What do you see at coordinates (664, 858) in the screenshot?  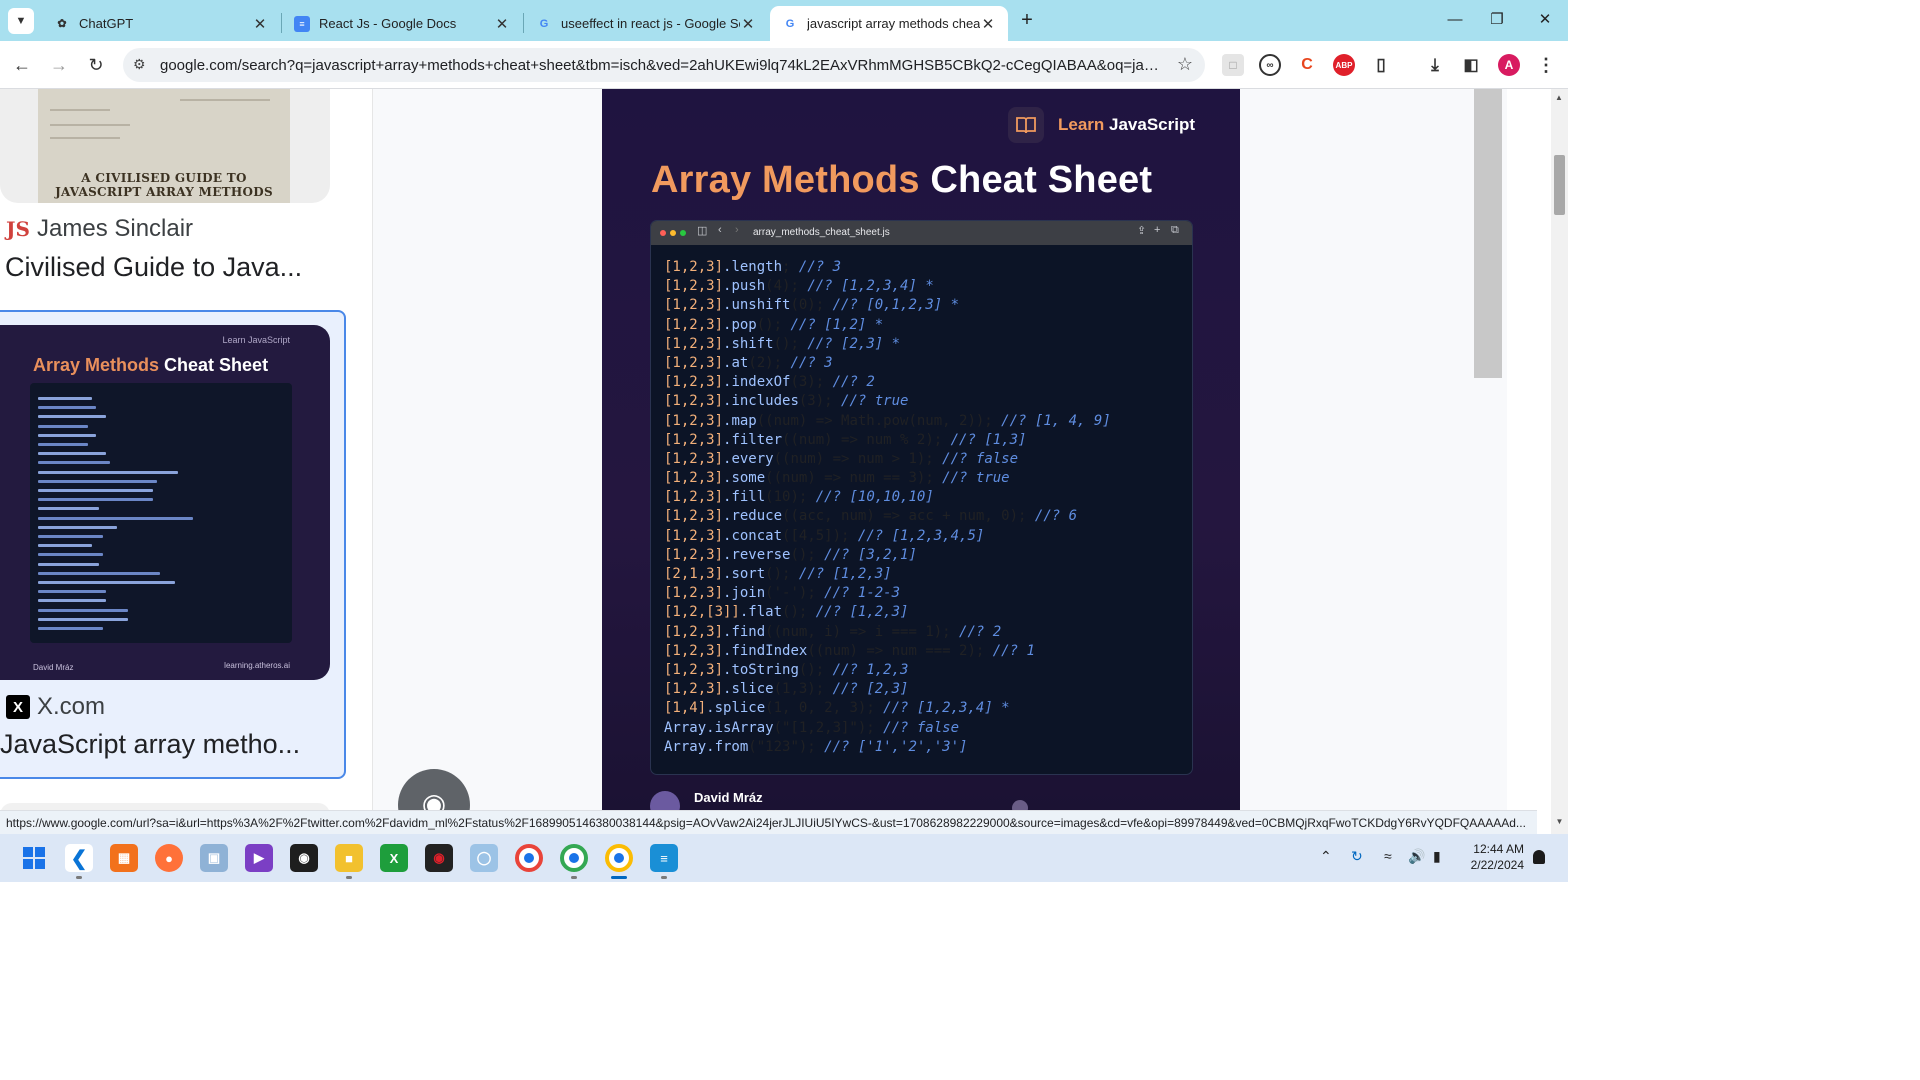 I see `notepad-icon: ≡` at bounding box center [664, 858].